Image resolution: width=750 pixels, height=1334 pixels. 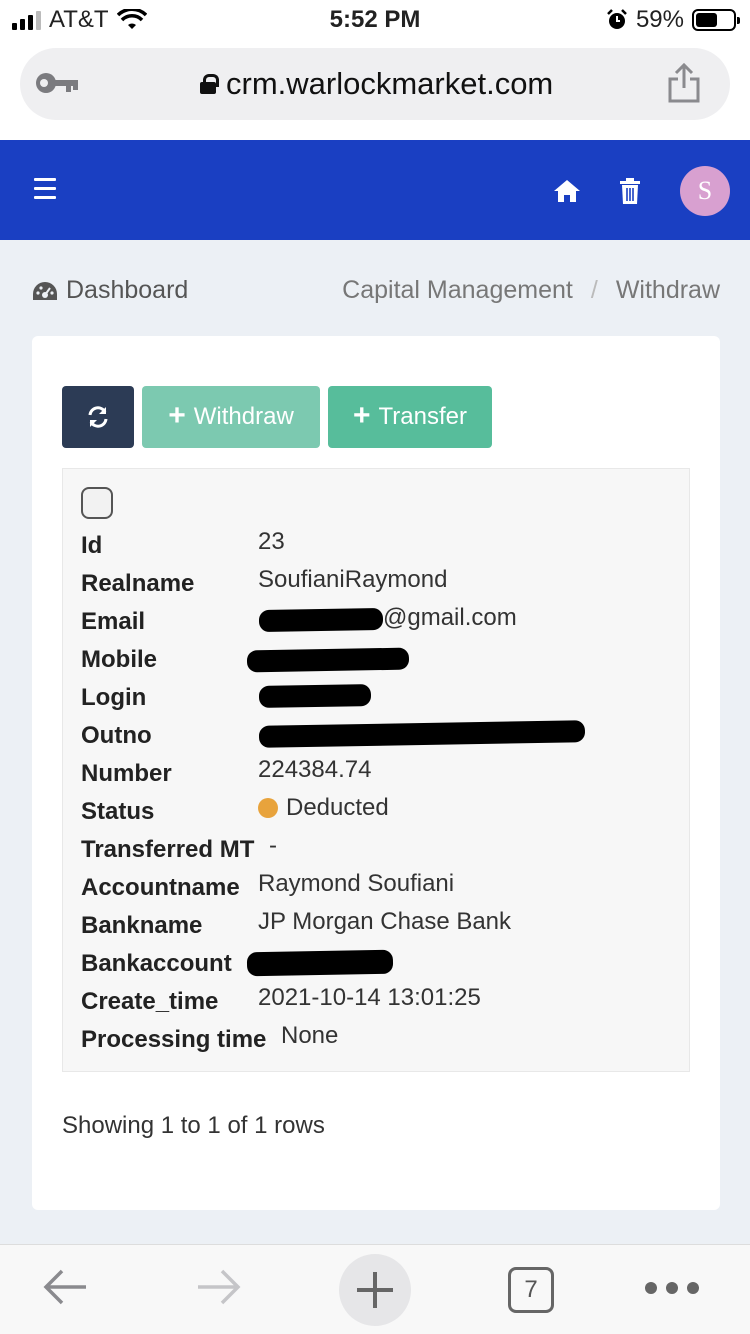 What do you see at coordinates (160, 887) in the screenshot?
I see `field-label: Accountname` at bounding box center [160, 887].